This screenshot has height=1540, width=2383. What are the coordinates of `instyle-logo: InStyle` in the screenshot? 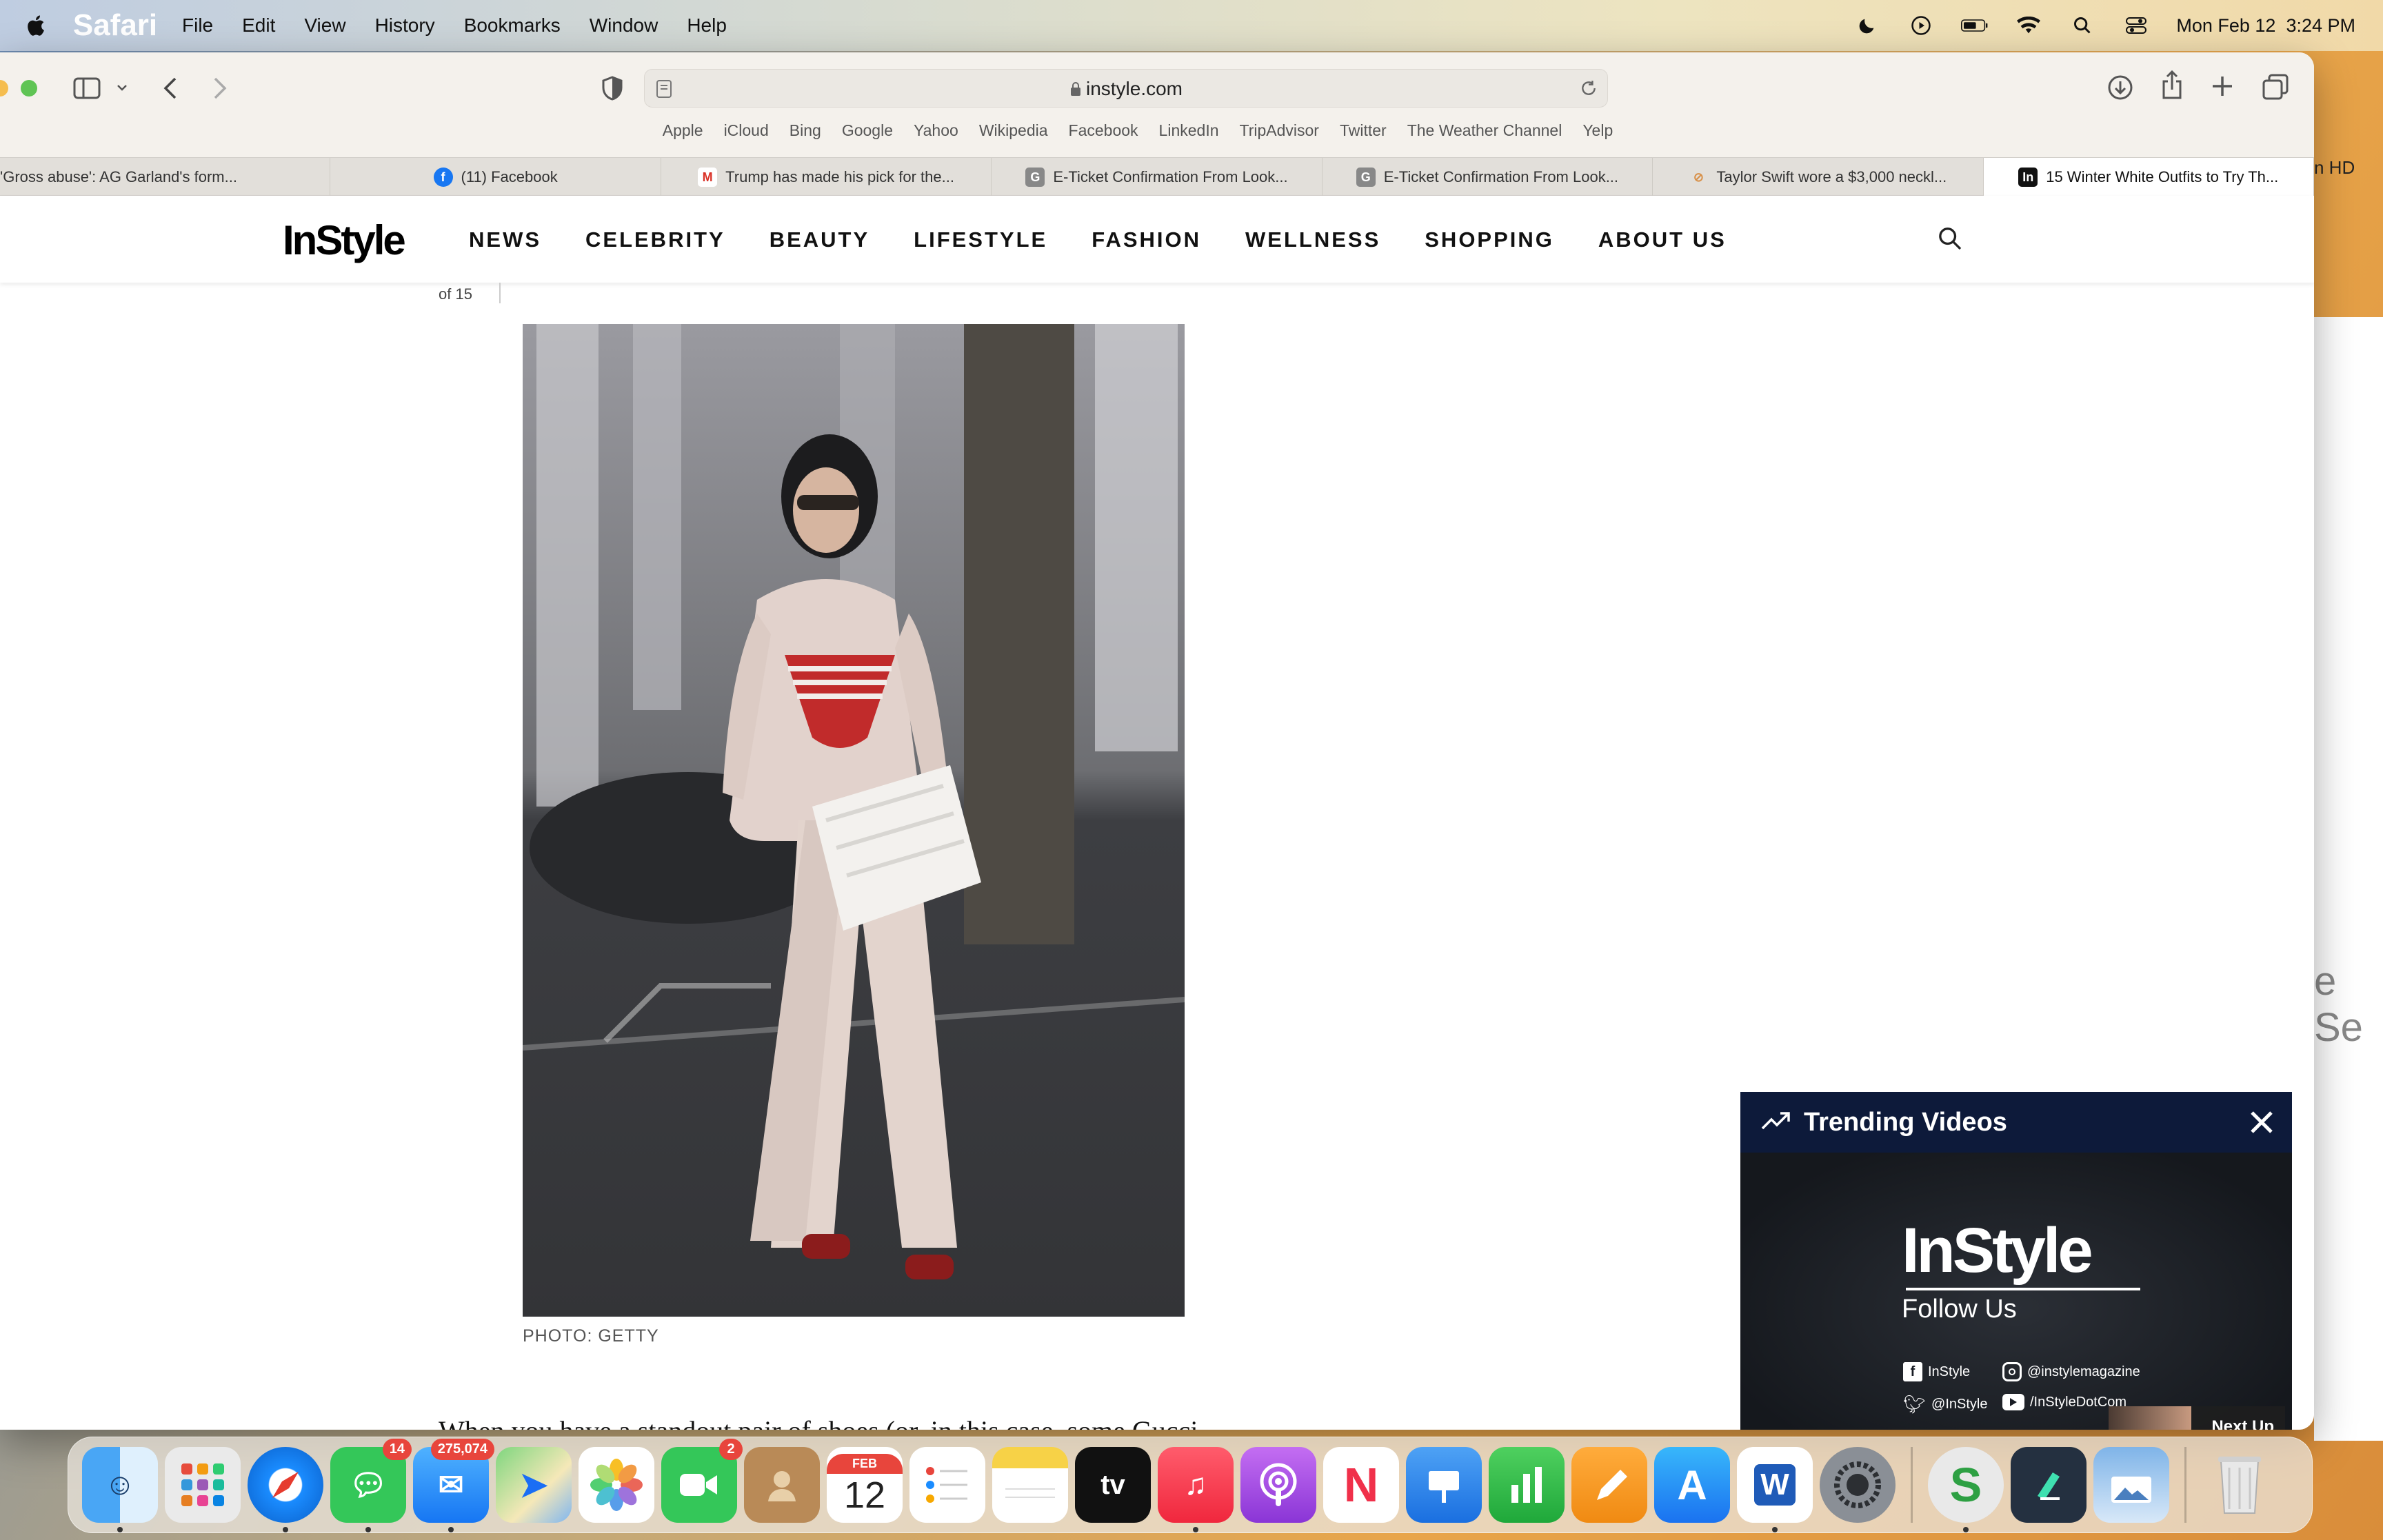 It's located at (344, 240).